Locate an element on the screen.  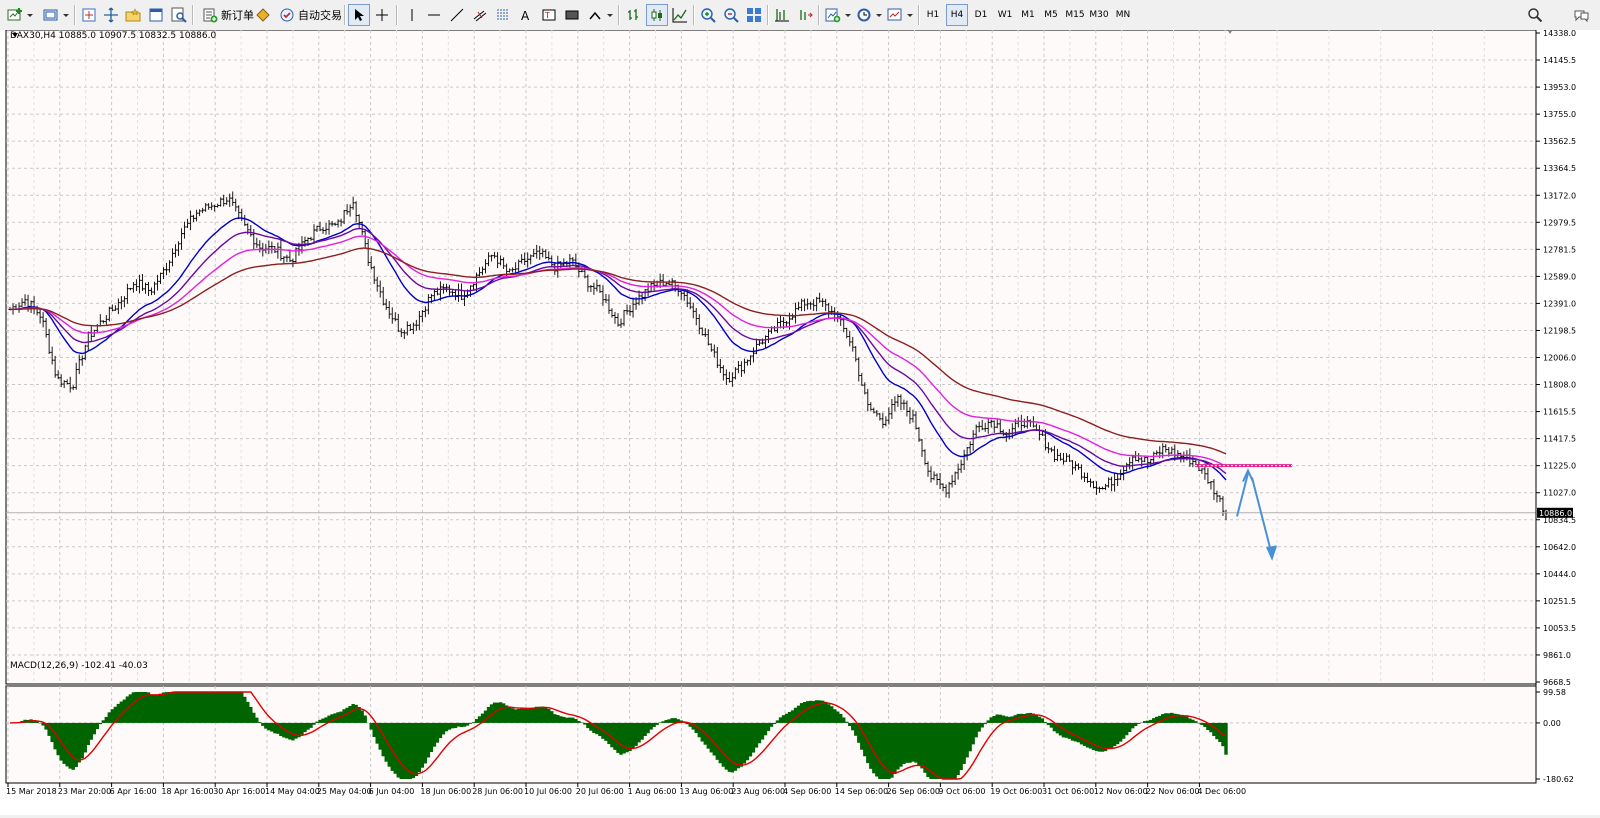
new-chart-button is located at coordinates (15, 15).